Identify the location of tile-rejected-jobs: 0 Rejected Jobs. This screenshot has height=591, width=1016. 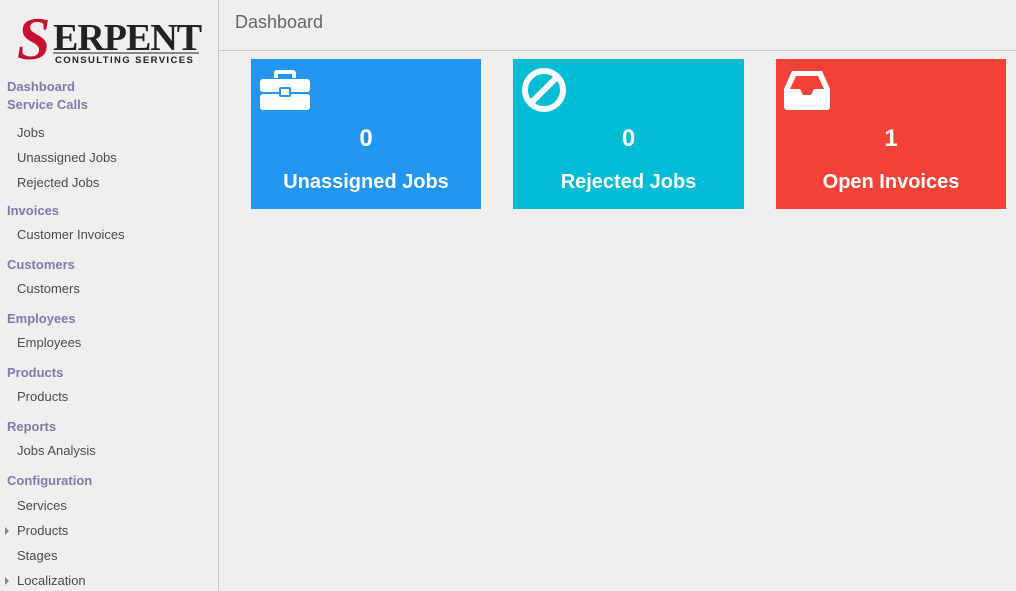
(628, 134).